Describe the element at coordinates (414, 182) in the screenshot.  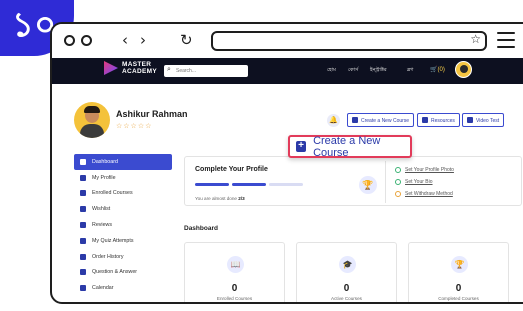
I see `task-bio: Set Your Bio` at that location.